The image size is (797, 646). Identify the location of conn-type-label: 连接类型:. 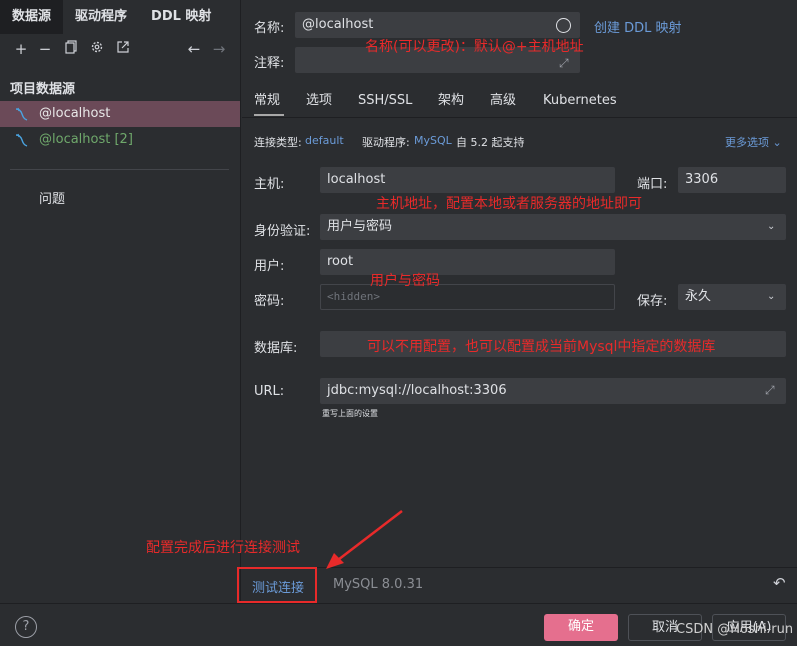
(278, 142).